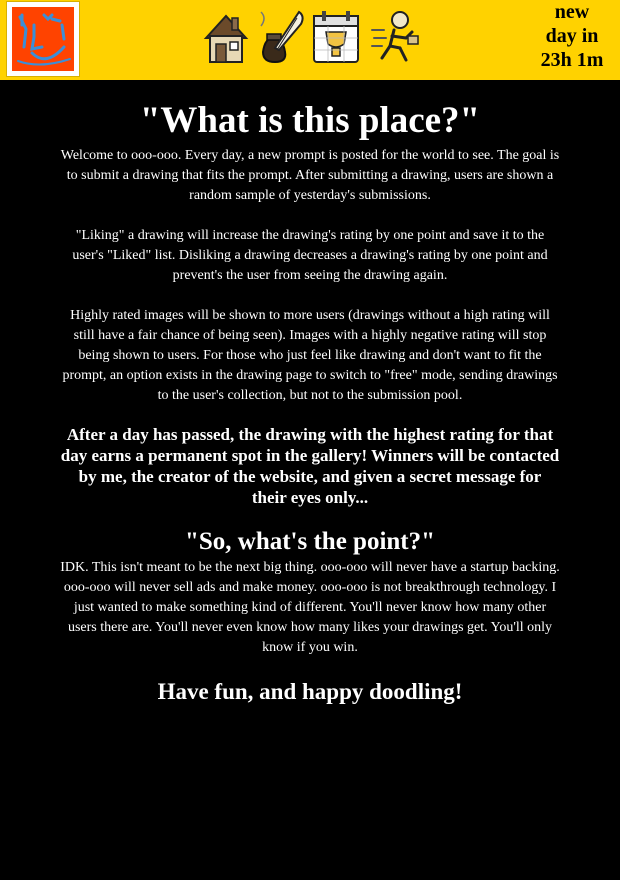 The height and width of the screenshot is (880, 620). I want to click on new-day-countdown: new day in 23h 1m, so click(572, 36).